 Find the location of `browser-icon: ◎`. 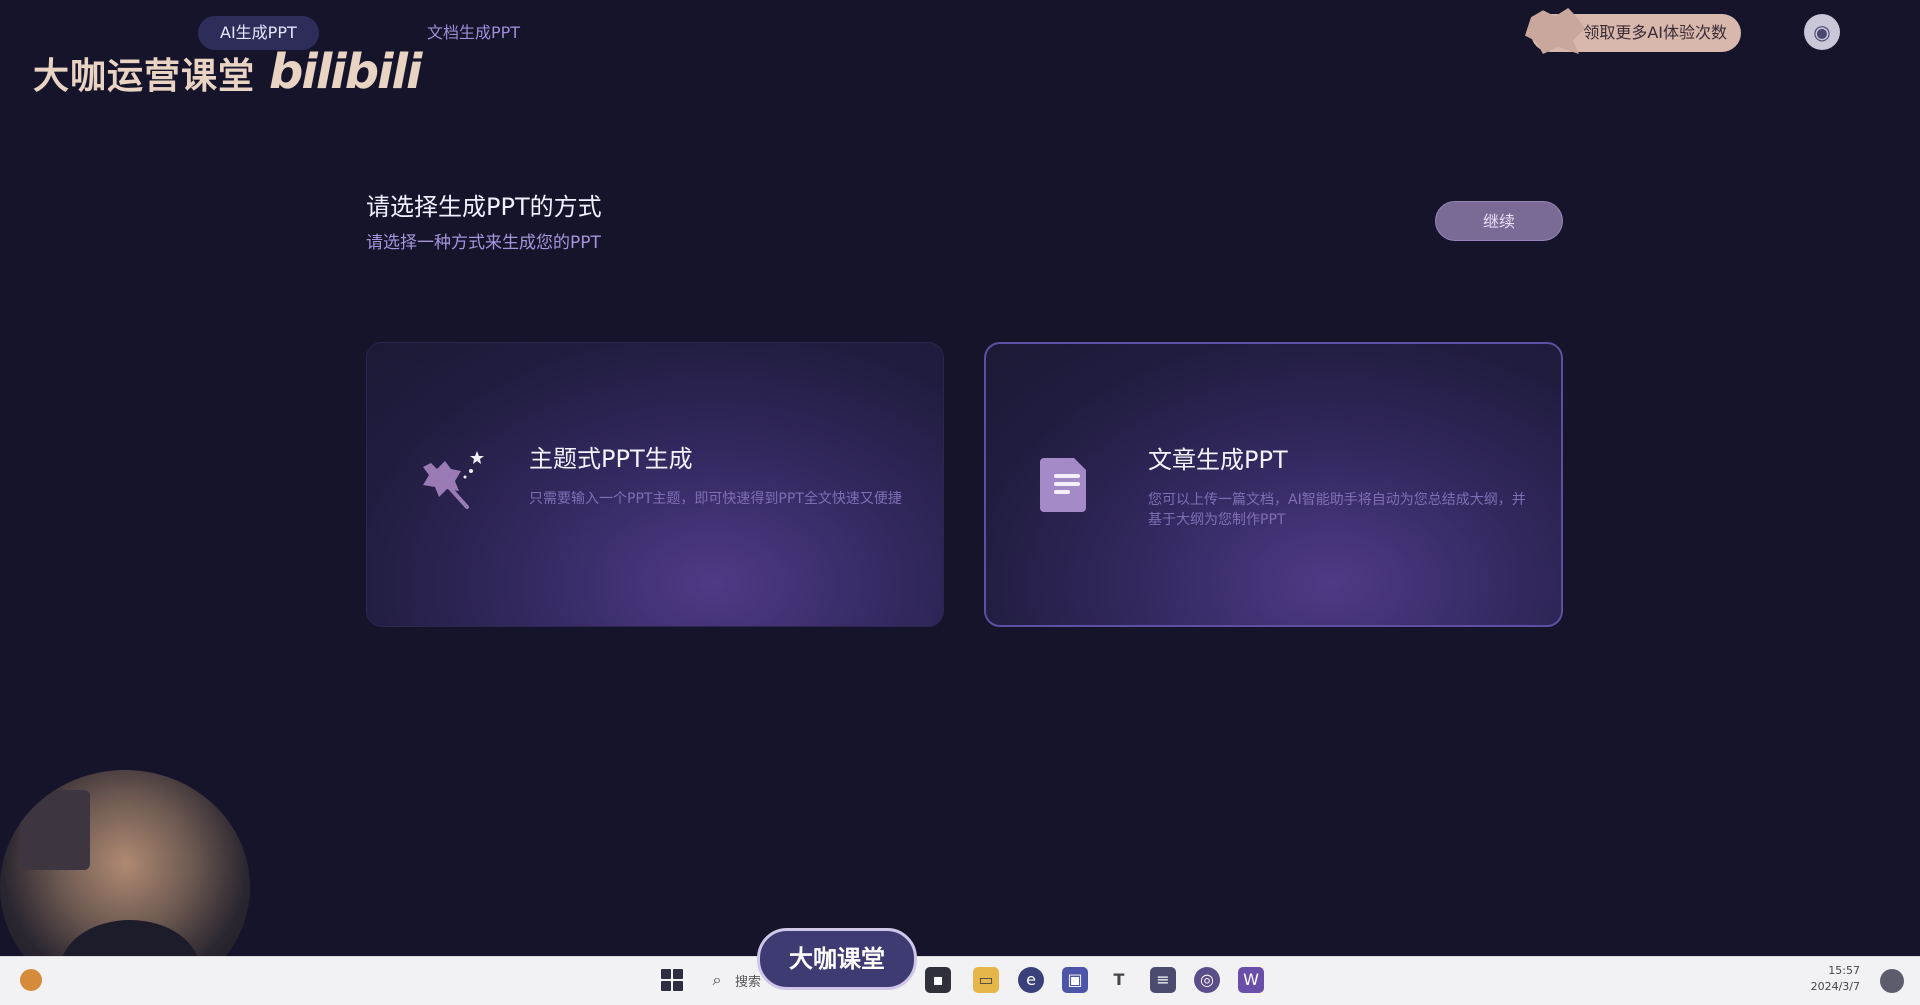

browser-icon: ◎ is located at coordinates (1207, 980).